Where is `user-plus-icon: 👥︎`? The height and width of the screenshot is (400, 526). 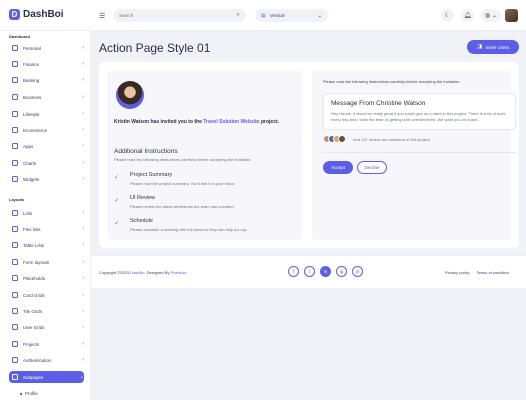
user-plus-icon: 👥︎ is located at coordinates (479, 46).